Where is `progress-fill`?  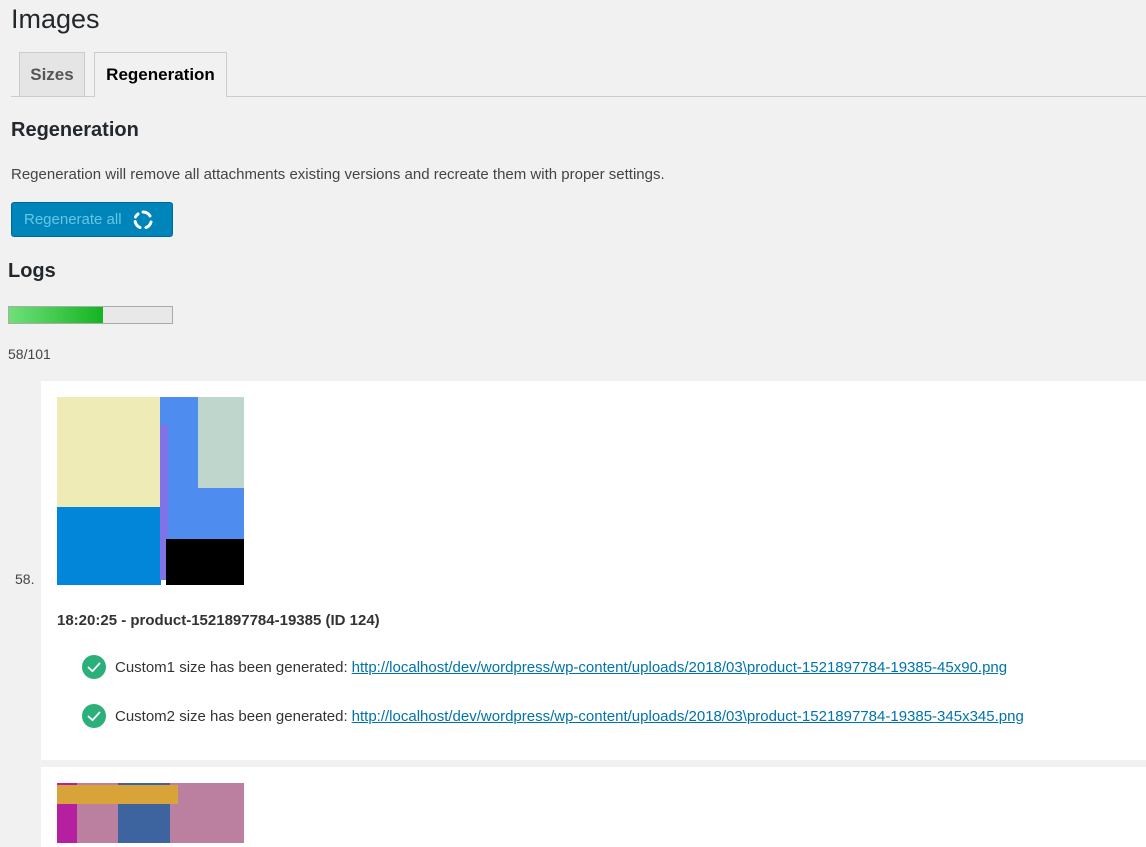
progress-fill is located at coordinates (56, 315).